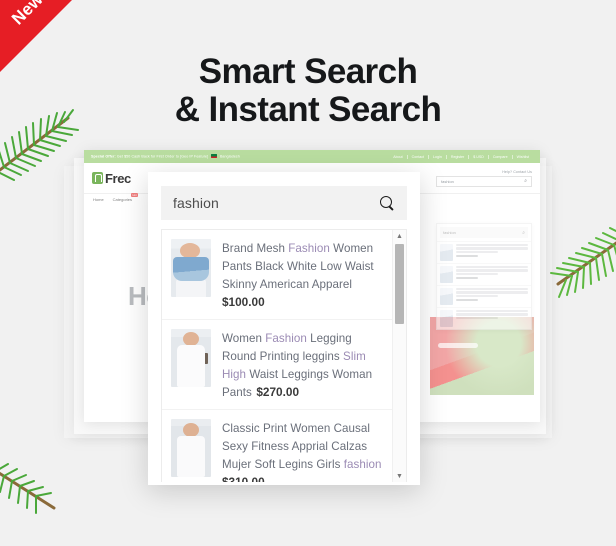 The width and height of the screenshot is (616, 546). Describe the element at coordinates (517, 172) in the screenshot. I see `help-link: Help? Contact Us` at that location.